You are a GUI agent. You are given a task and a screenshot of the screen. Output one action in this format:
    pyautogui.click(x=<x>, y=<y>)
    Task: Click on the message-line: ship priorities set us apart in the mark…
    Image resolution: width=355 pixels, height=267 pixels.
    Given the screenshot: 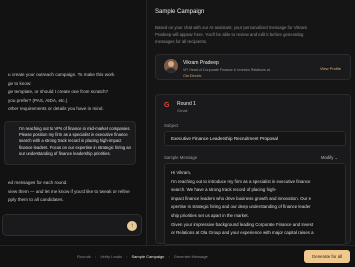 What is the action you would take?
    pyautogui.click(x=210, y=215)
    